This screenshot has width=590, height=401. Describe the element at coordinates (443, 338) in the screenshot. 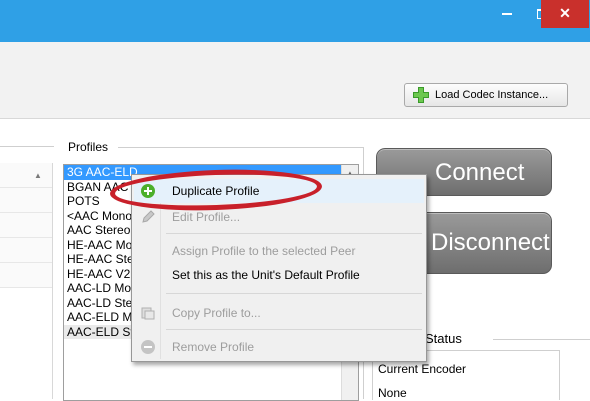

I see `status-group-label: Status` at that location.